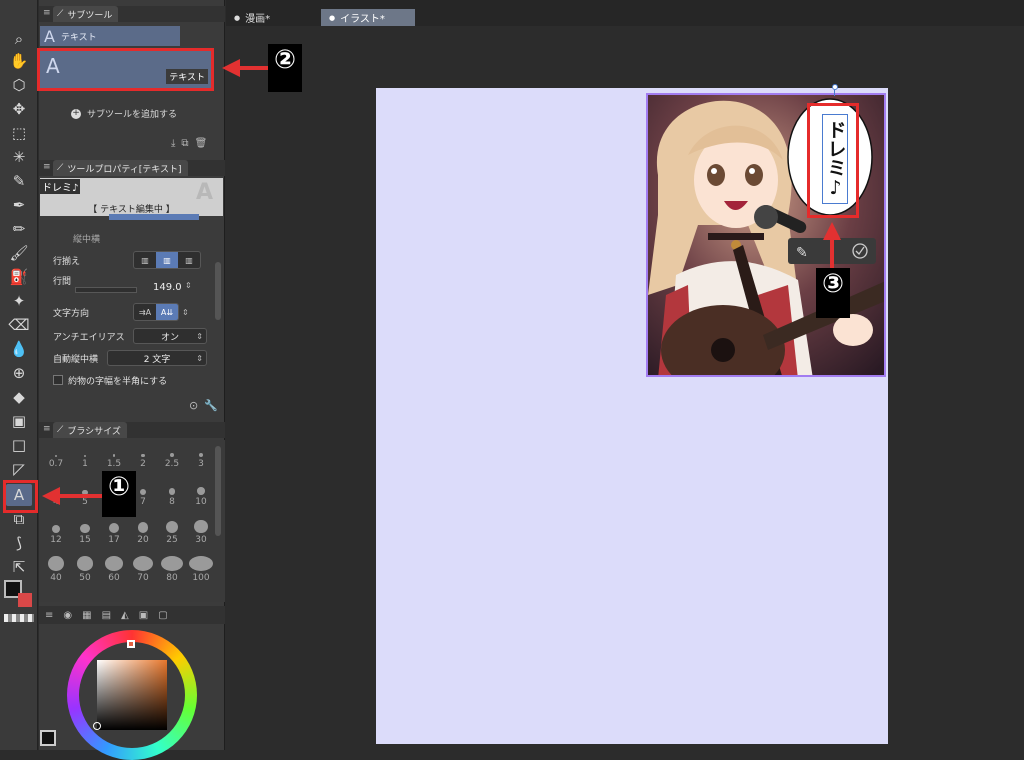  What do you see at coordinates (184, 143) in the screenshot?
I see `copy-icon: ⧉` at bounding box center [184, 143].